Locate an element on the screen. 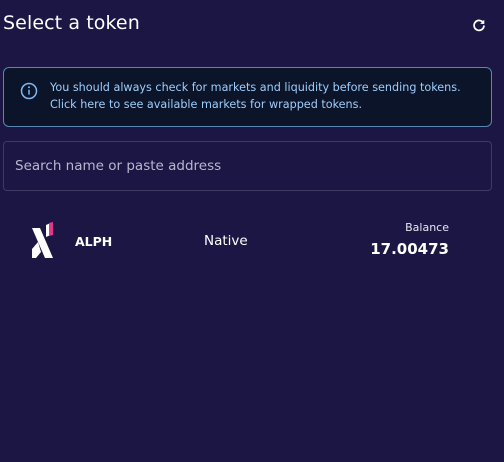  search-input is located at coordinates (247, 166).